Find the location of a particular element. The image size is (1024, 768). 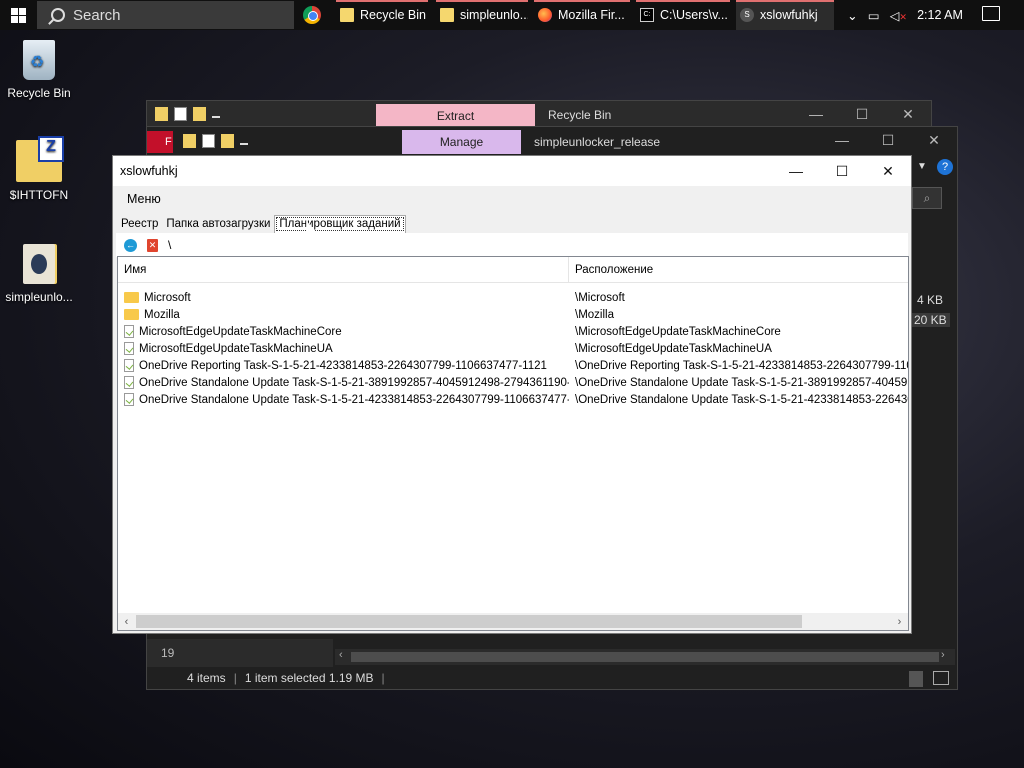

volume-muted-icon: ◁✕ is located at coordinates (898, 15).